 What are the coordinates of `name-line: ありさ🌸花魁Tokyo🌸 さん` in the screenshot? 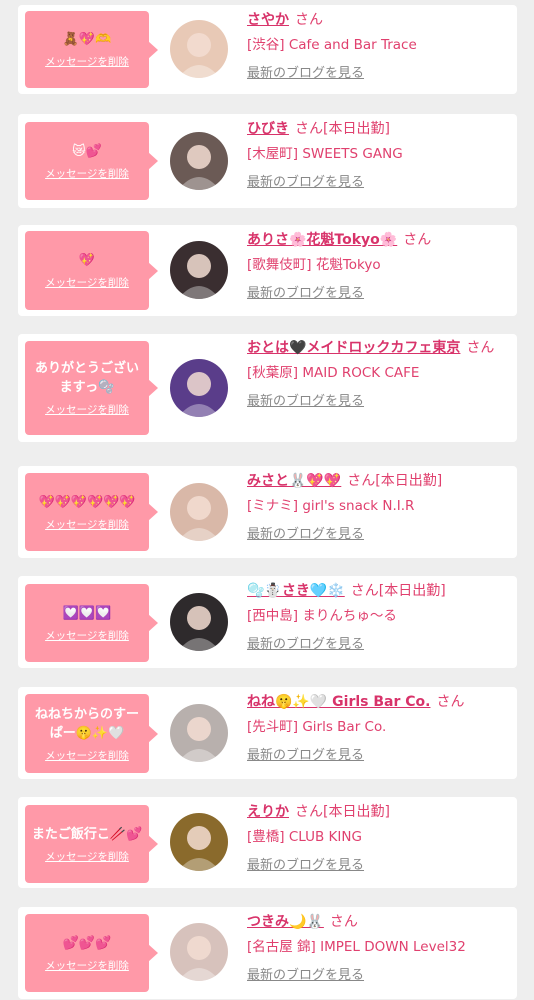 It's located at (378, 240).